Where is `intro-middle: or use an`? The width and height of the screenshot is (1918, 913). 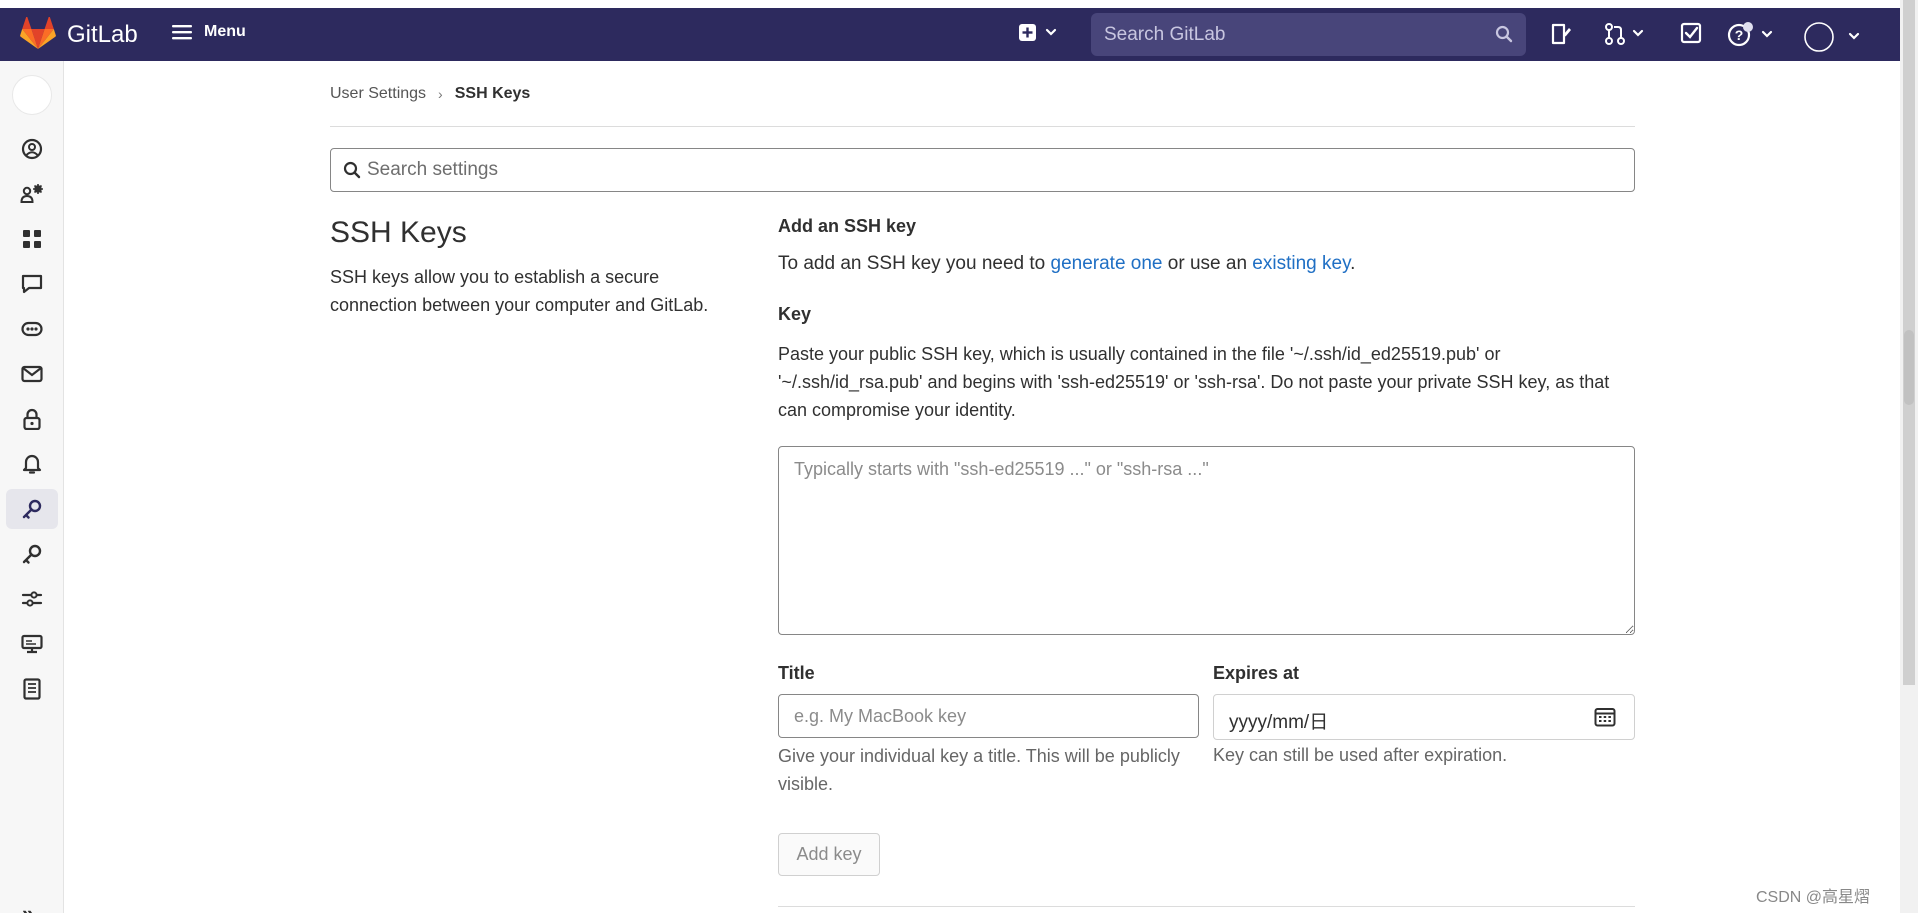
intro-middle: or use an is located at coordinates (1207, 263).